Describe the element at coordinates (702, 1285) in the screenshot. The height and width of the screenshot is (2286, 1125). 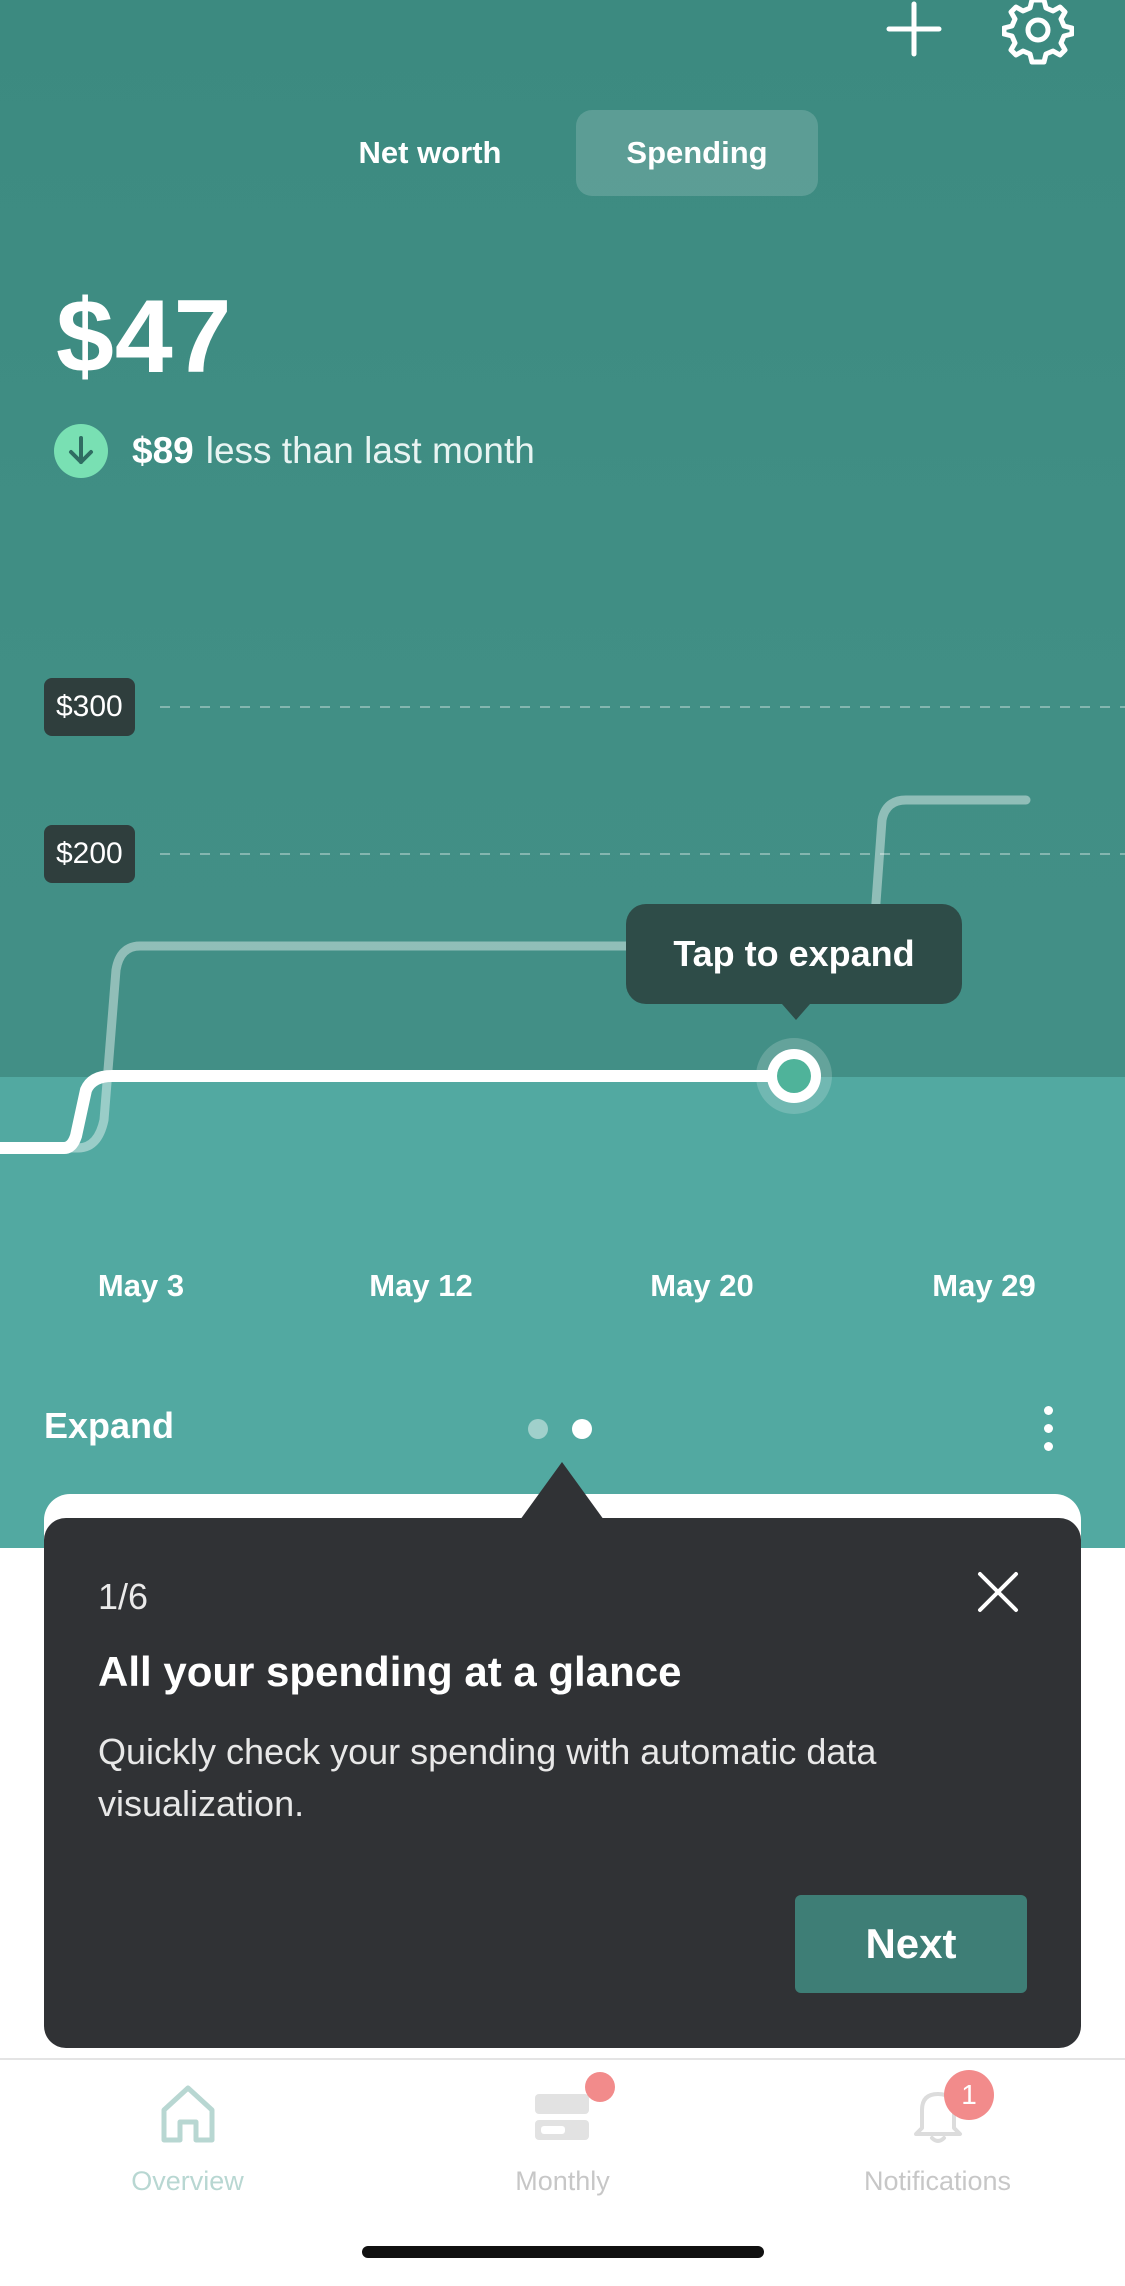
I see `x-label-may-20: May 20` at that location.